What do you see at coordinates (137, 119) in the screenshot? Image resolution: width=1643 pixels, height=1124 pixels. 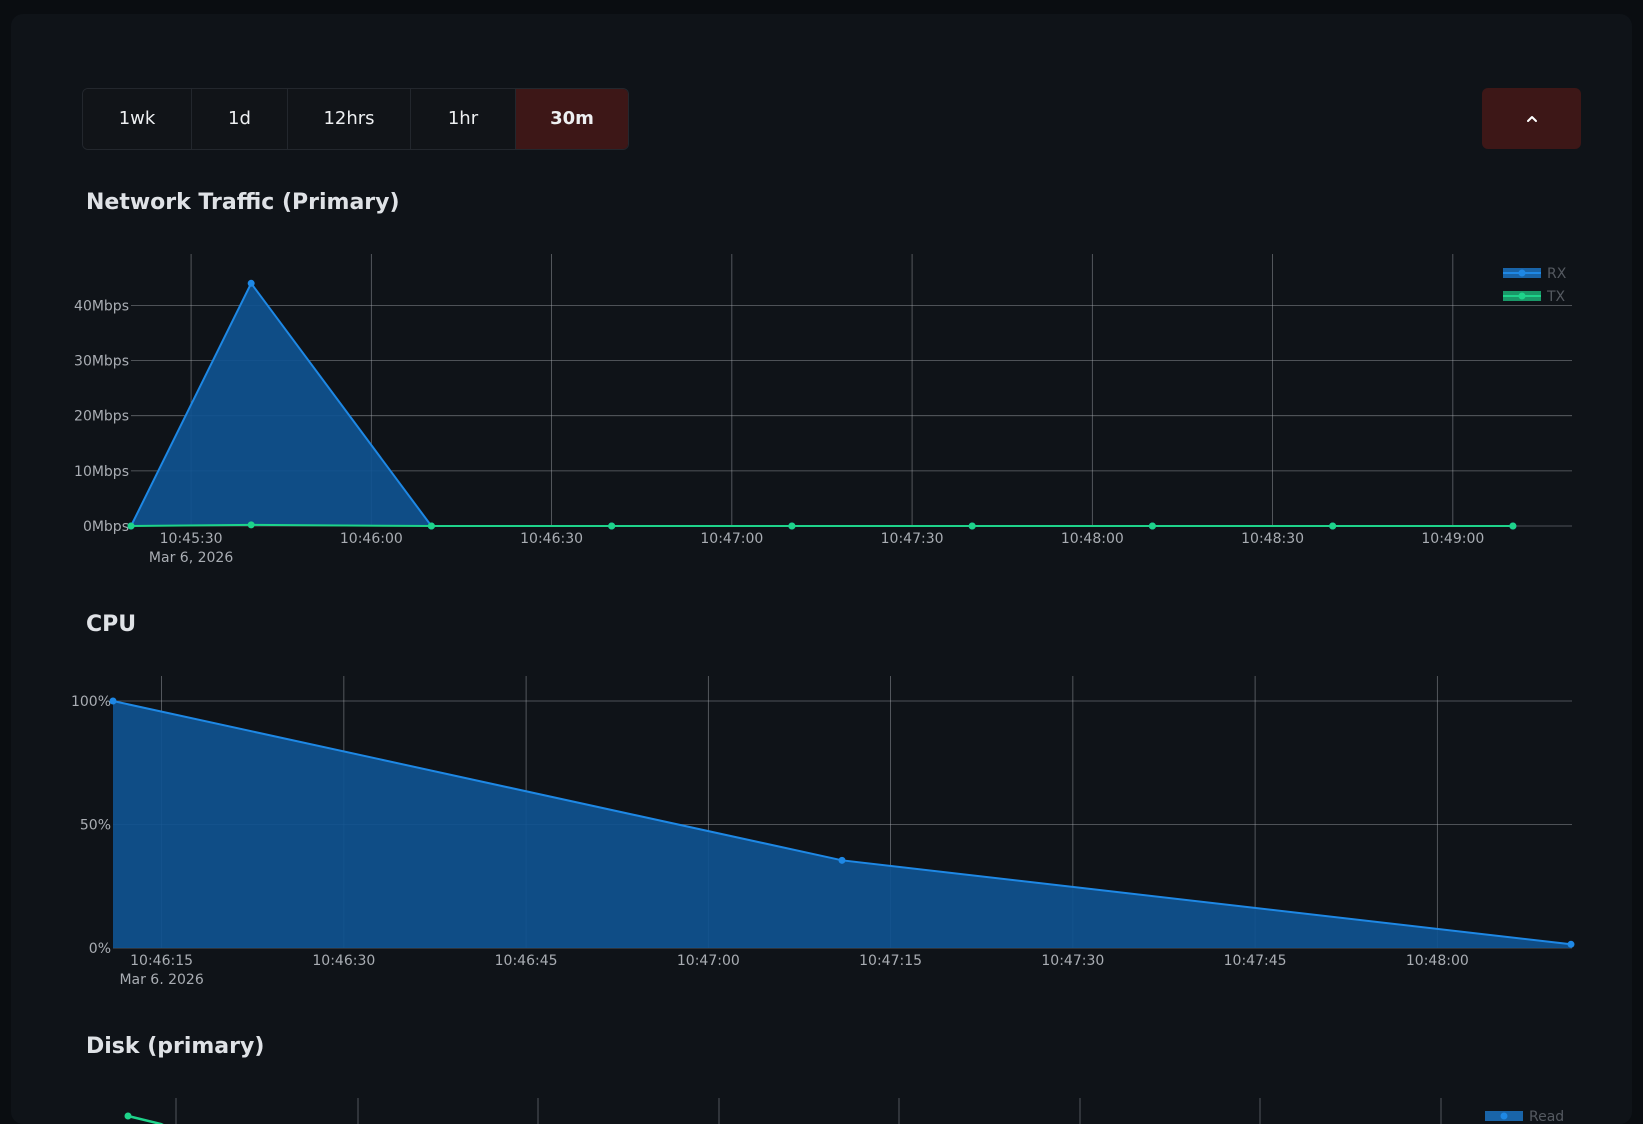 I see `range-1wk-button: 1wk` at bounding box center [137, 119].